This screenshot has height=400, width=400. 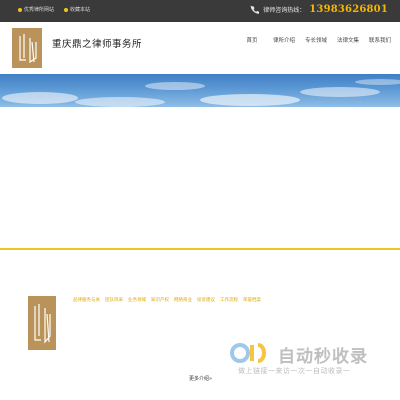 I want to click on footer-link-7: 工作流程, so click(x=229, y=300).